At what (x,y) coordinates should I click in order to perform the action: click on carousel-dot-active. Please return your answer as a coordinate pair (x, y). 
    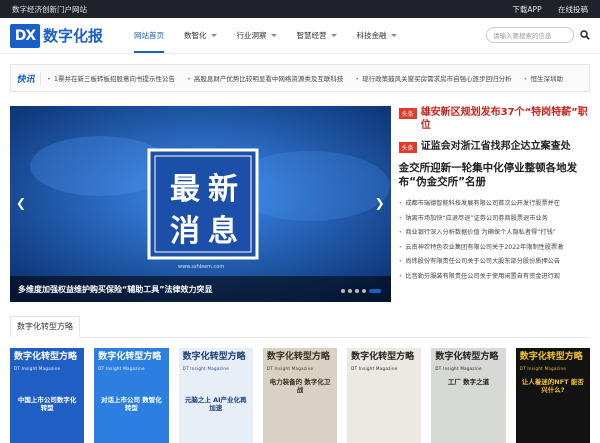
    Looking at the image, I should click on (374, 291).